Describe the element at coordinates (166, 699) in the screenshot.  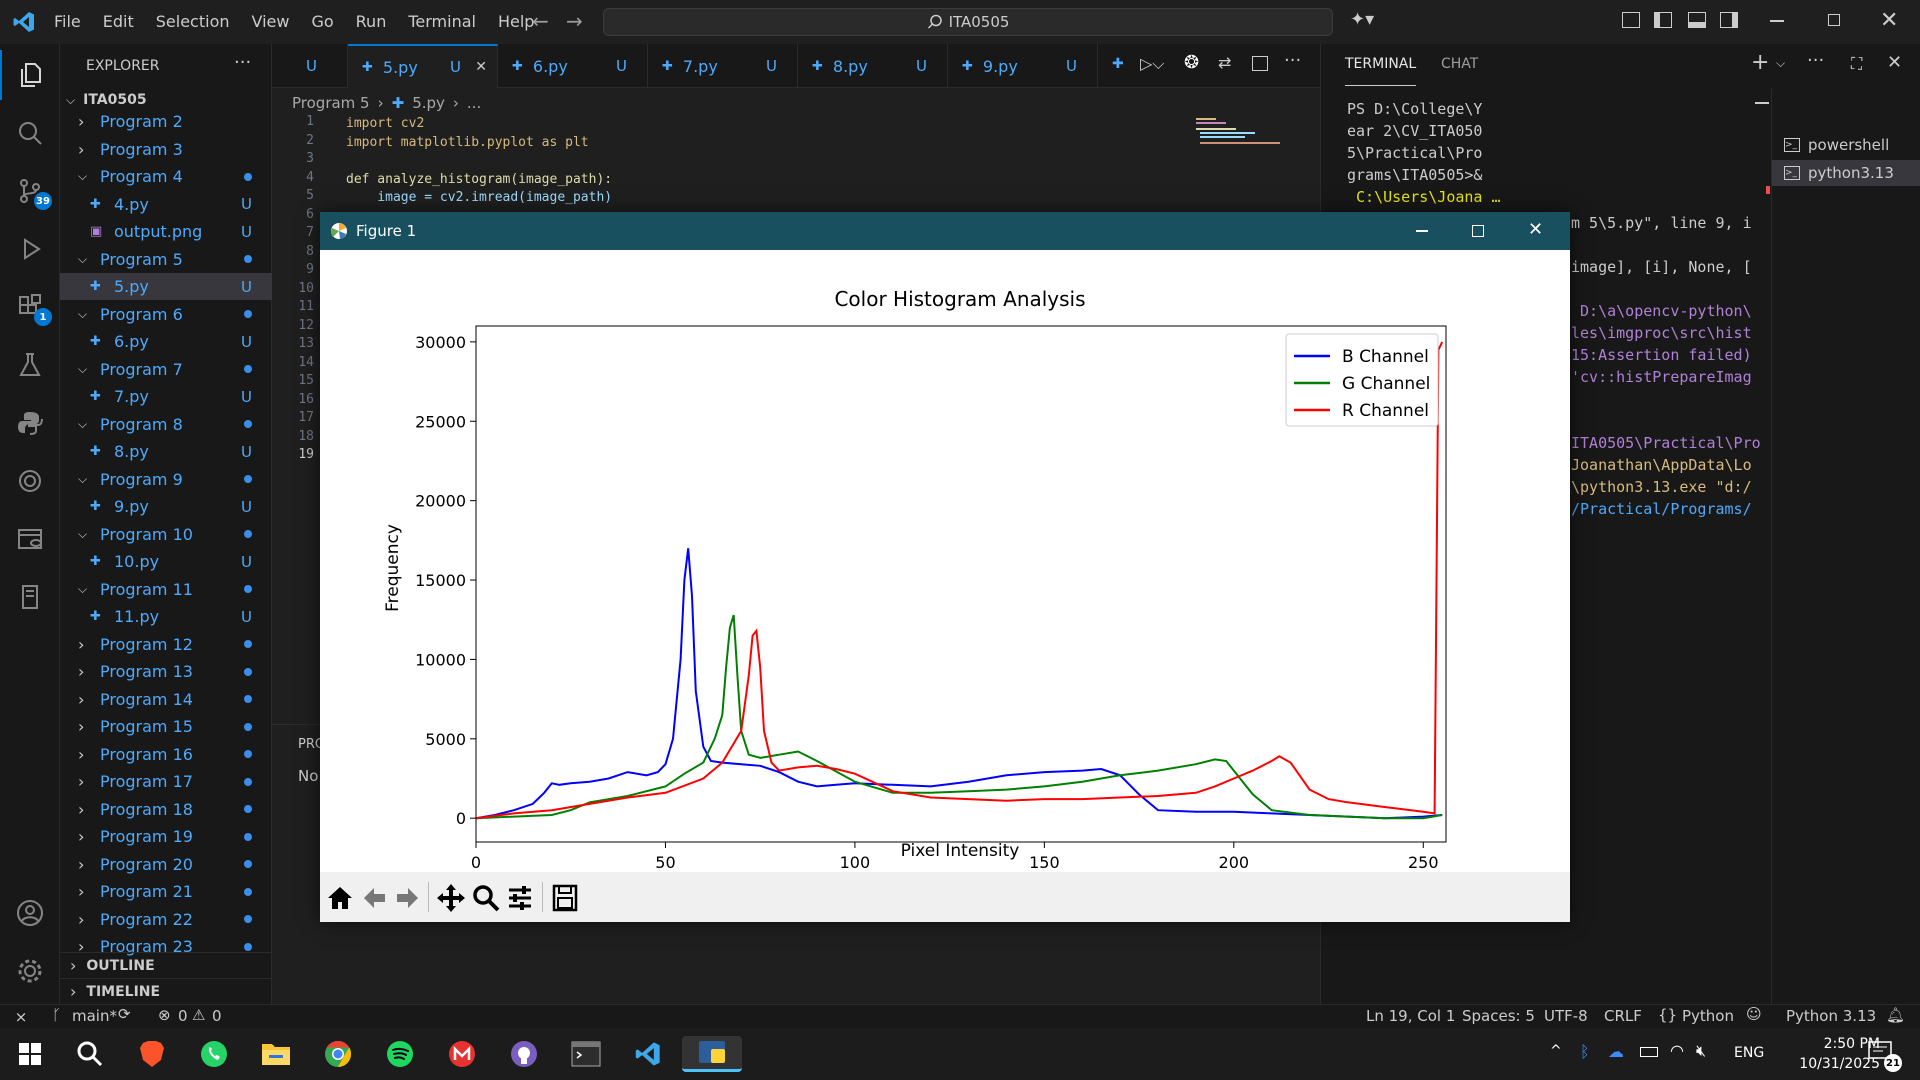
I see `folder-item: › Program 14` at that location.